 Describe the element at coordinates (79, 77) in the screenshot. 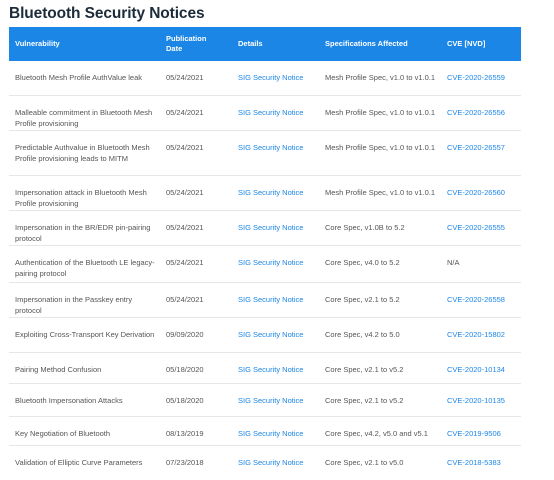

I see `vulnerability-cell: Bluetooth Mesh Profile AuthValue leak` at that location.